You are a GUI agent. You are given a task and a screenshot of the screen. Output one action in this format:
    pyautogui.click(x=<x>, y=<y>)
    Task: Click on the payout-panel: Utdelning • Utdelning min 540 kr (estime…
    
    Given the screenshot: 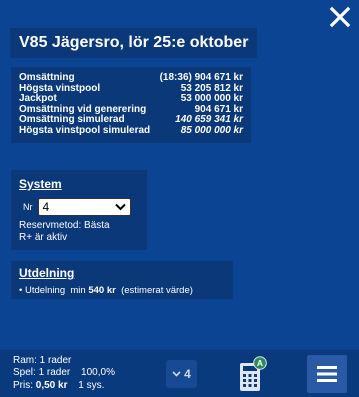 What is the action you would take?
    pyautogui.click(x=122, y=280)
    